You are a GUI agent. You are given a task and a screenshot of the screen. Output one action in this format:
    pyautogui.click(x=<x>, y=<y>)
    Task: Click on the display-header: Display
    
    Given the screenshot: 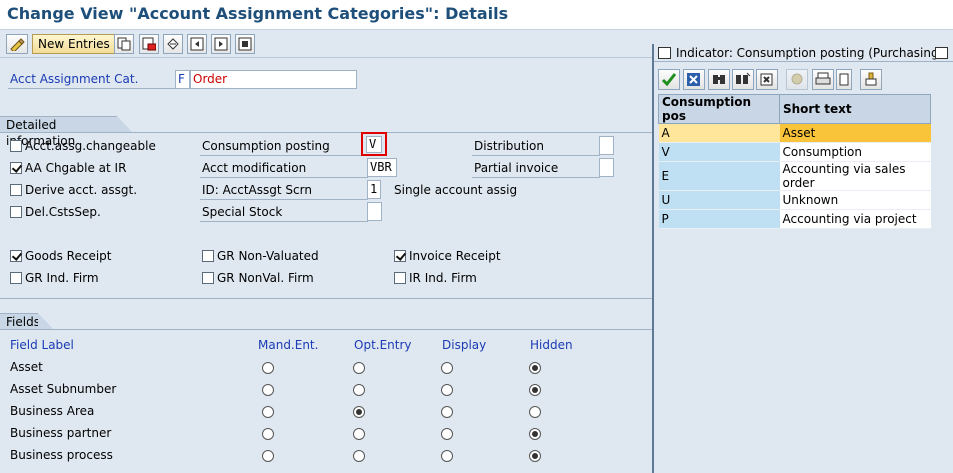 What is the action you would take?
    pyautogui.click(x=464, y=345)
    